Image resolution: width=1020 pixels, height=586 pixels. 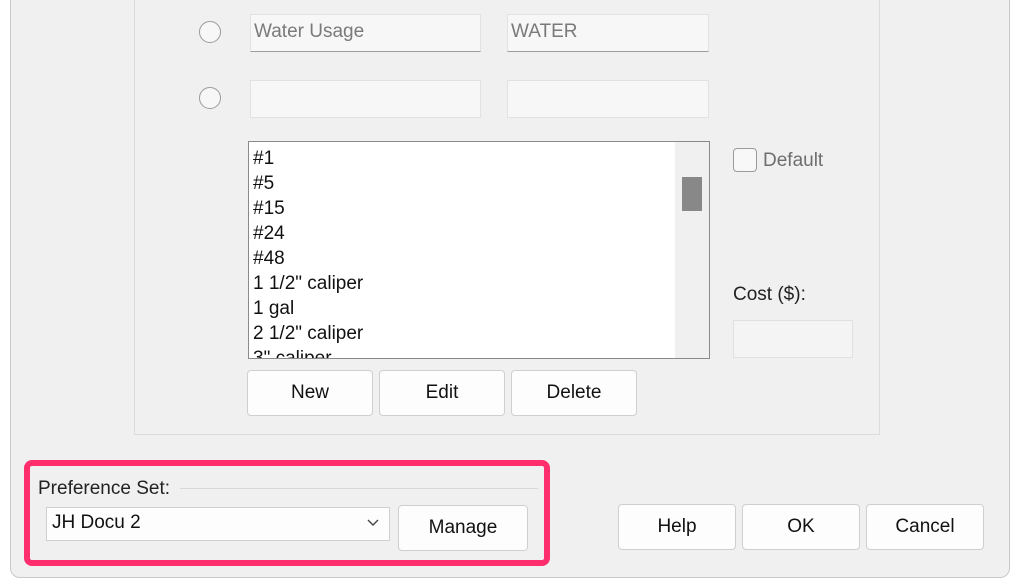 What do you see at coordinates (793, 160) in the screenshot?
I see `default-label: Default` at bounding box center [793, 160].